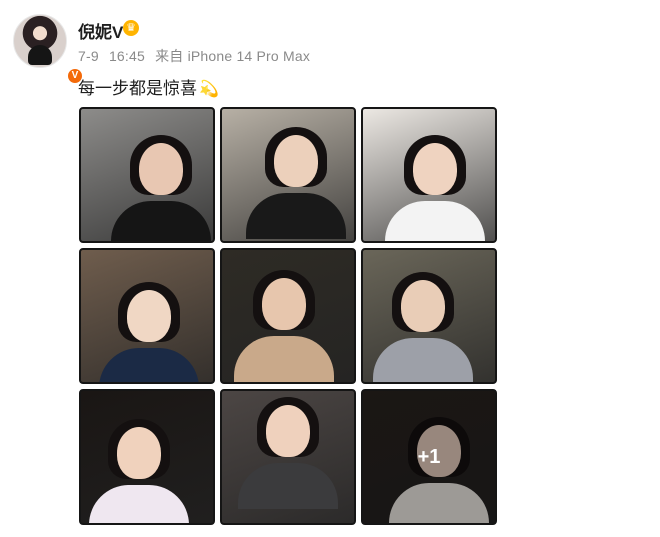 The height and width of the screenshot is (537, 660). What do you see at coordinates (88, 56) in the screenshot?
I see `post-date: 7-9` at bounding box center [88, 56].